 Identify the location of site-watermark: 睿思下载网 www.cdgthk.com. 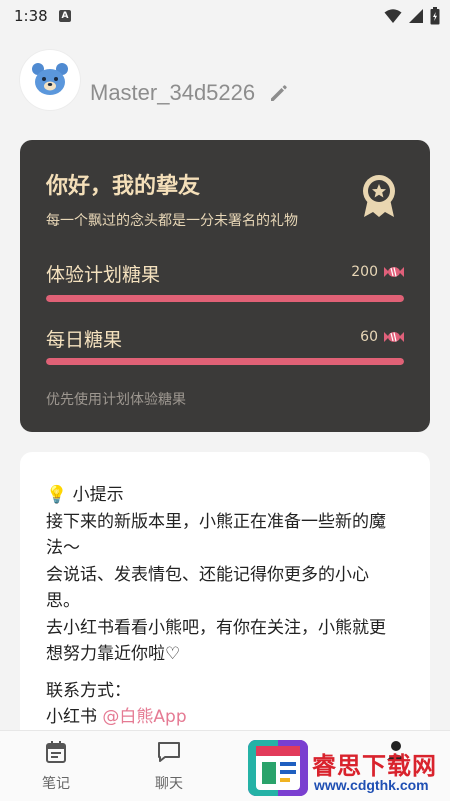
(349, 767).